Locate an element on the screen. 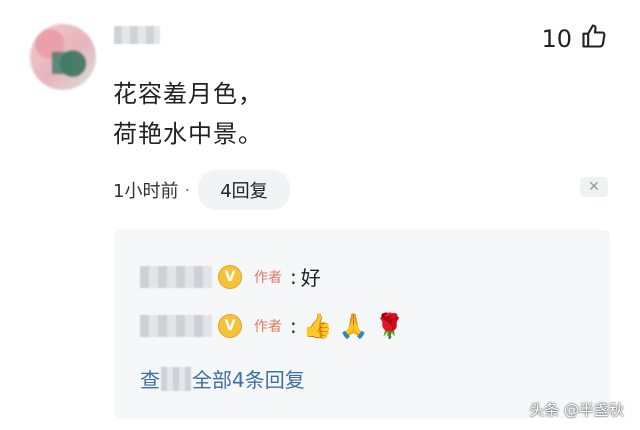 Image resolution: width=640 pixels, height=430 pixels. view-all-replies-link: 查 全部4条回复 is located at coordinates (222, 378).